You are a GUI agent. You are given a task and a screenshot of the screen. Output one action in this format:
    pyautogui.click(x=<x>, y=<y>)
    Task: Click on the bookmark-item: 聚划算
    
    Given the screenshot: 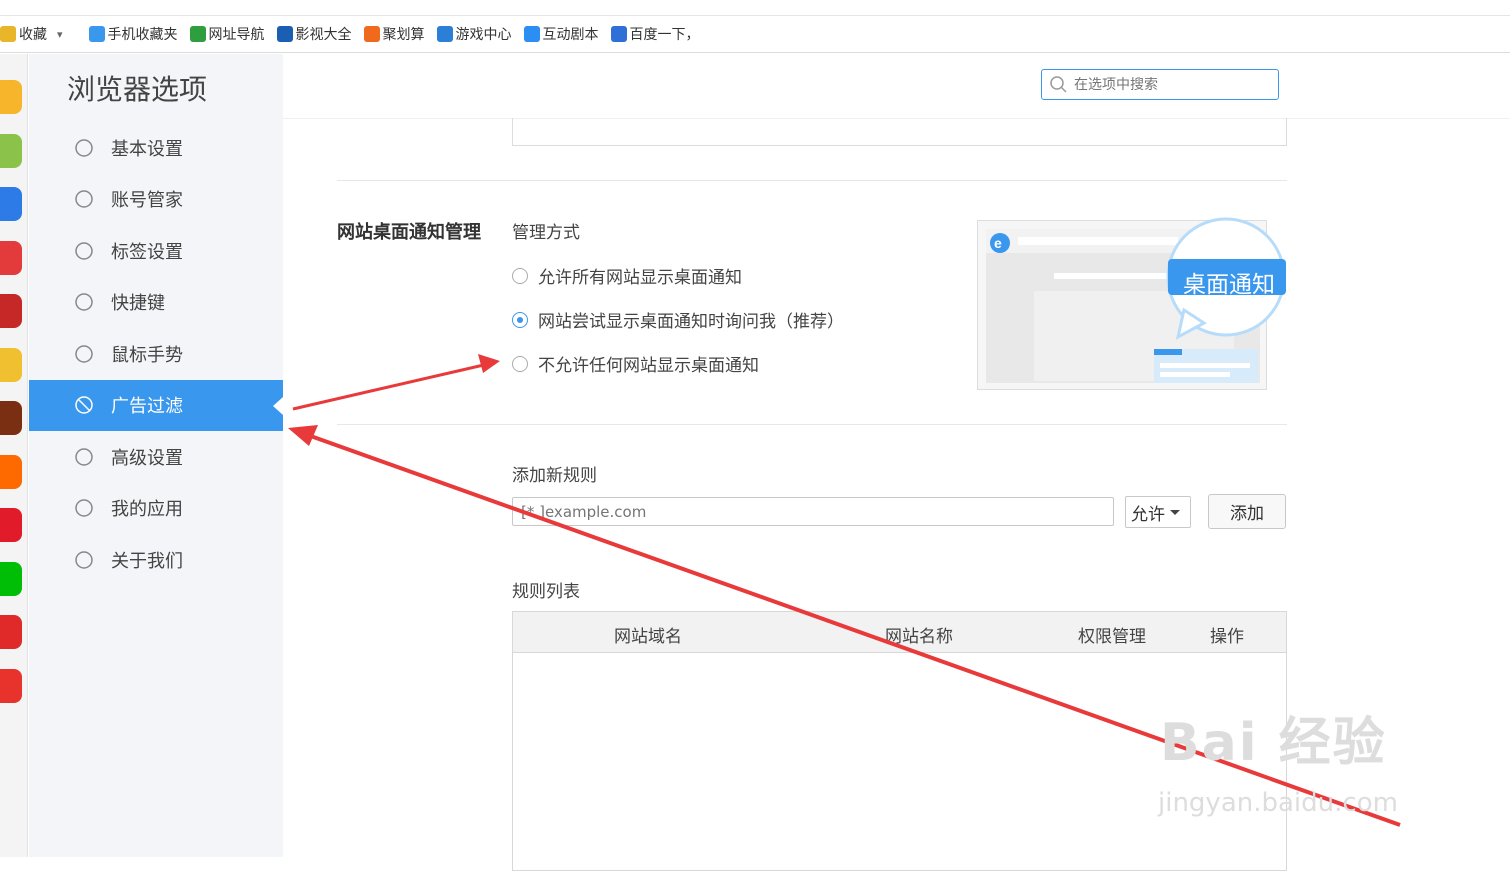 What is the action you would take?
    pyautogui.click(x=394, y=34)
    